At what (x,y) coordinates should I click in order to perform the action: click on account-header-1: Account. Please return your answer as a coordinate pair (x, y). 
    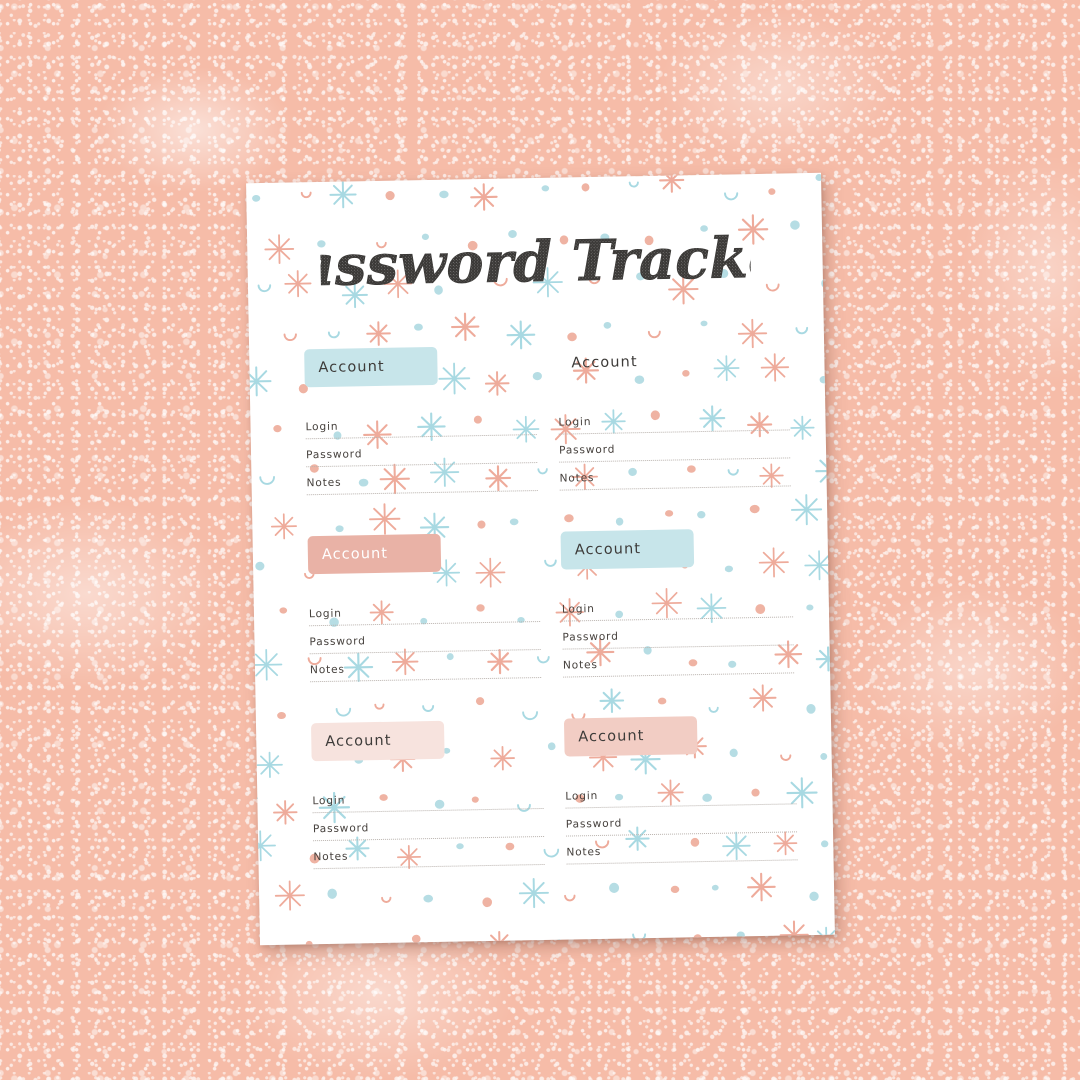
    Looking at the image, I should click on (624, 362).